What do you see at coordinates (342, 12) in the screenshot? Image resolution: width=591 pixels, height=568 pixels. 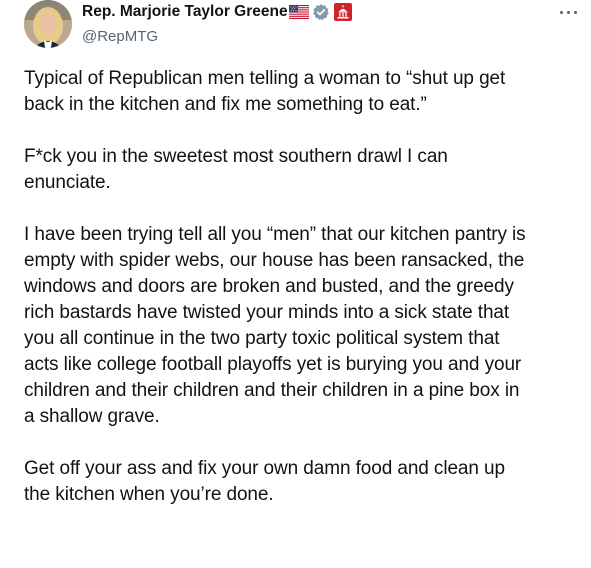 I see `capitol-icon` at bounding box center [342, 12].